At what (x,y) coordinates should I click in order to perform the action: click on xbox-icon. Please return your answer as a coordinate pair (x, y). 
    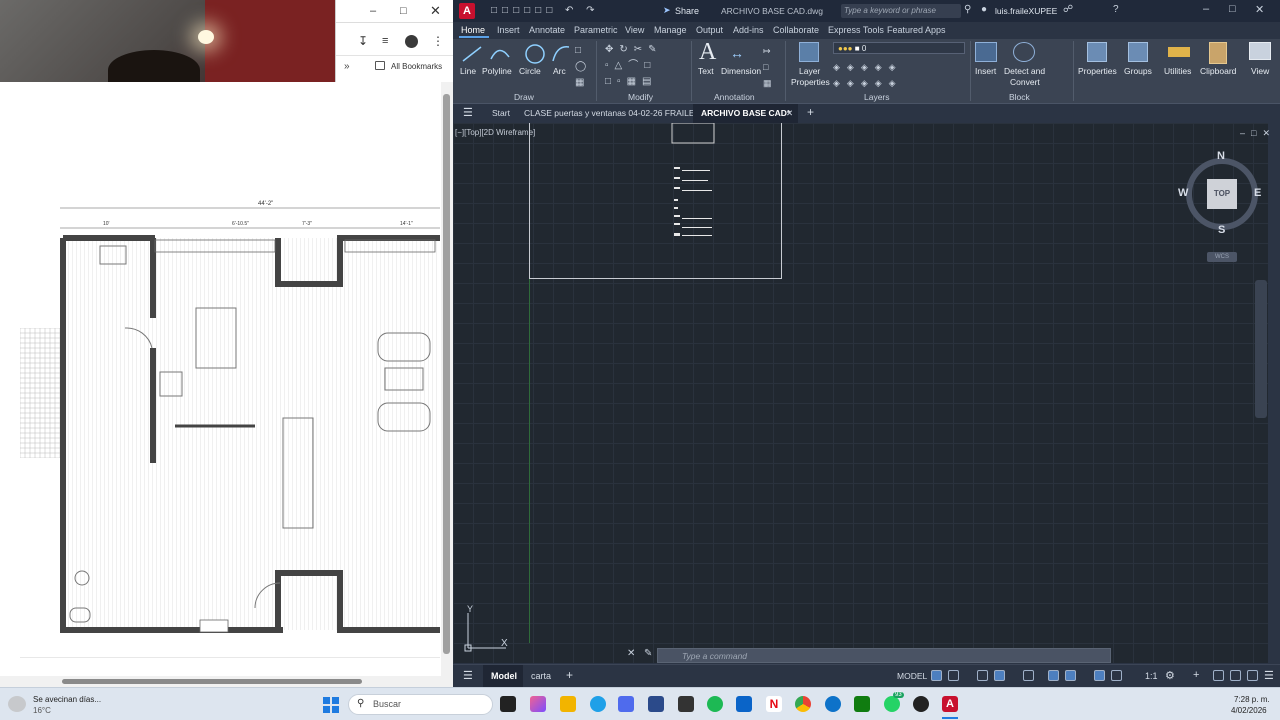
    Looking at the image, I should click on (862, 704).